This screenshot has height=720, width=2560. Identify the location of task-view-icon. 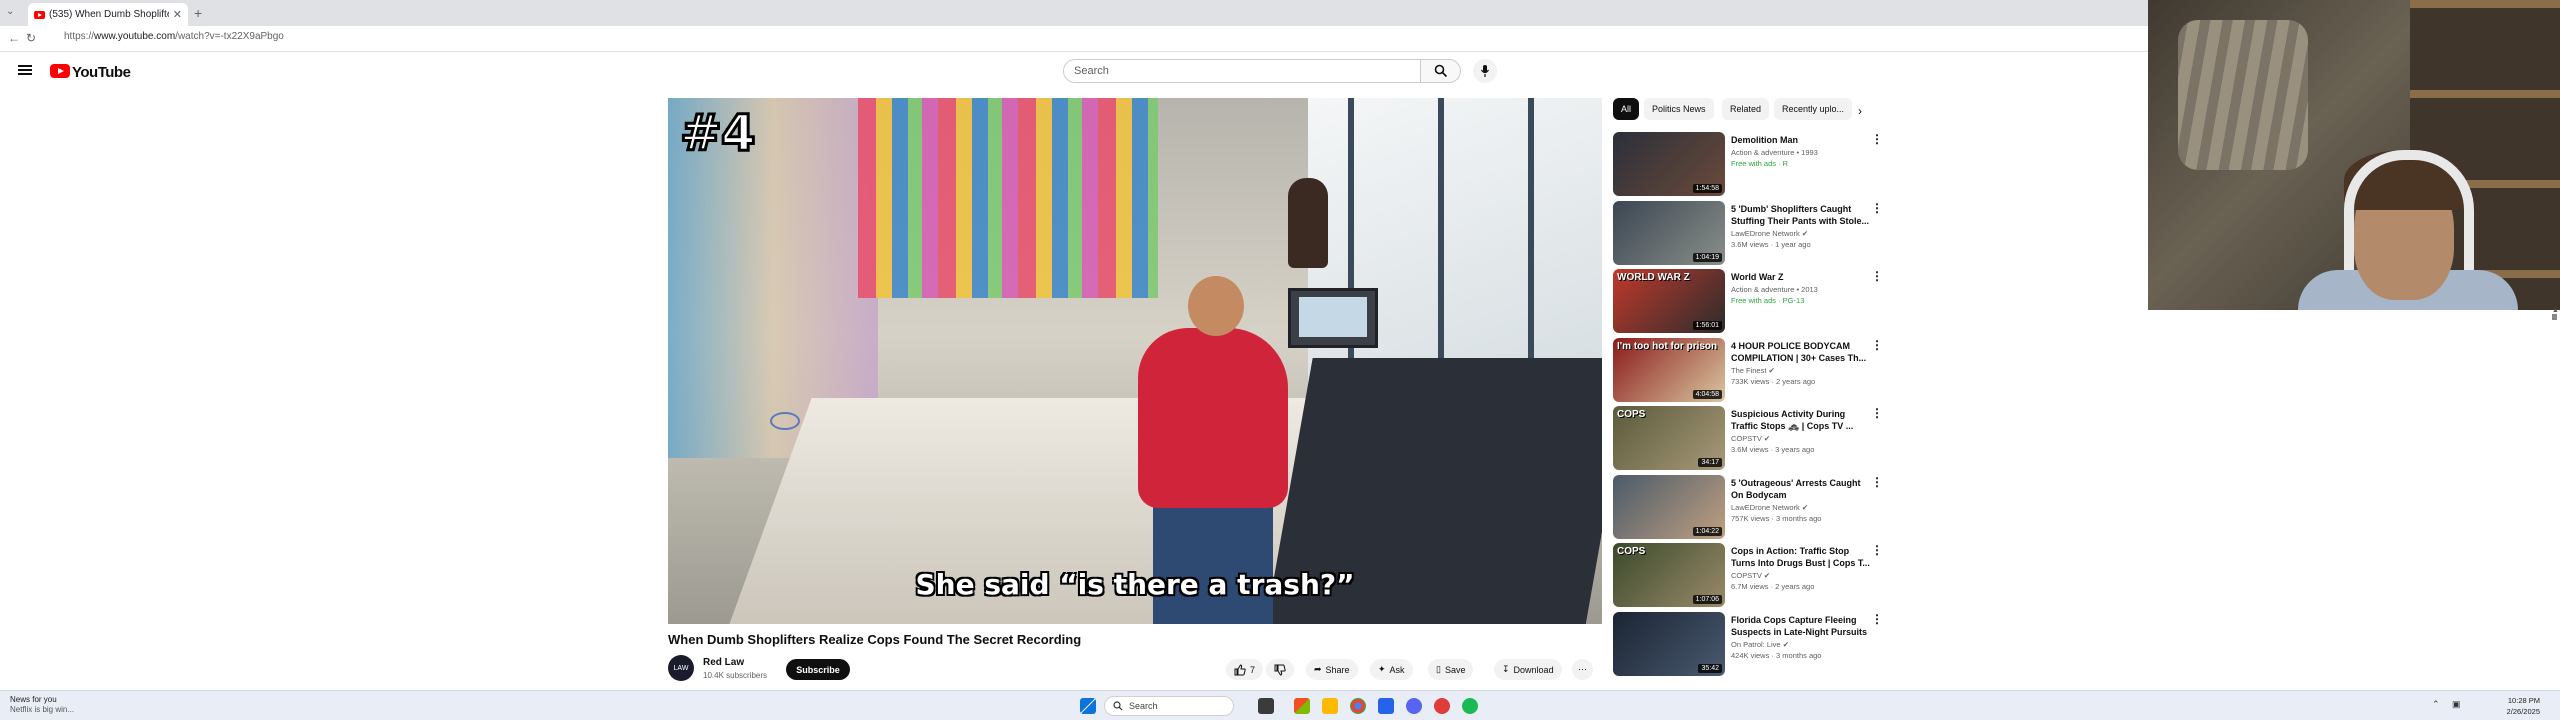
(1266, 706).